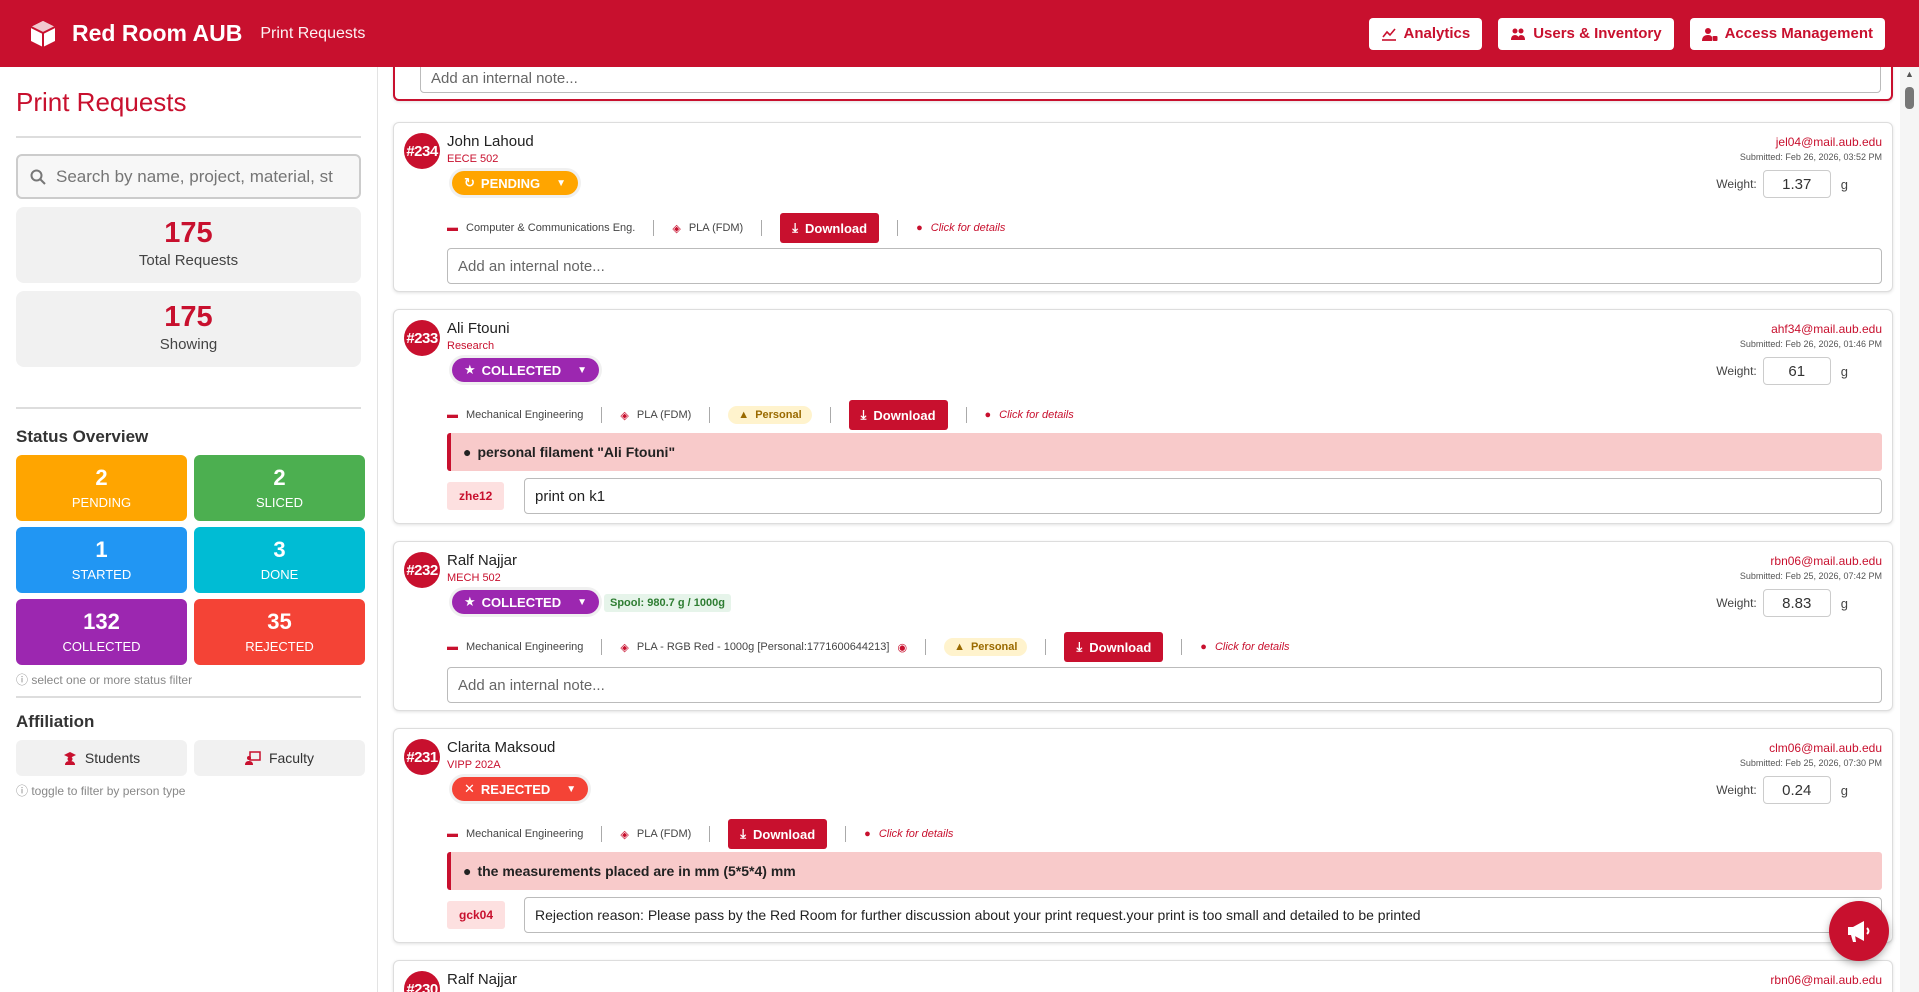  What do you see at coordinates (476, 915) in the screenshot?
I see `staff-tag: gck04` at bounding box center [476, 915].